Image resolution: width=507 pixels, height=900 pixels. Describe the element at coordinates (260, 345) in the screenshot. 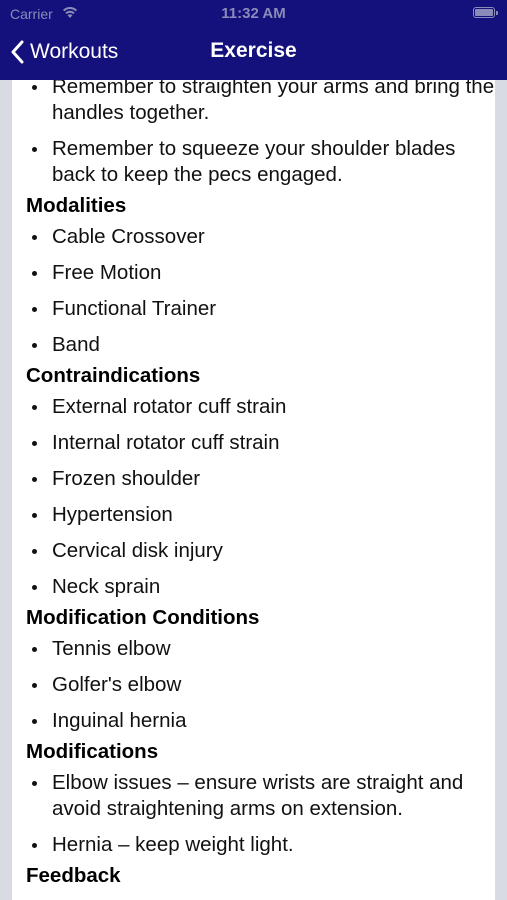

I see `list-item: Band` at that location.